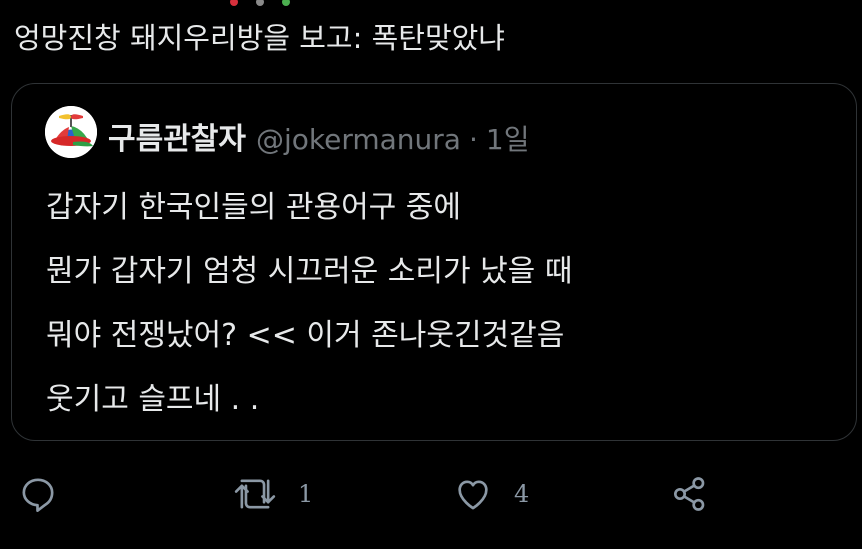  Describe the element at coordinates (305, 335) in the screenshot. I see `quoted-line: 뭐야 전쟁났어? << 이거 존나웃긴것같음` at that location.